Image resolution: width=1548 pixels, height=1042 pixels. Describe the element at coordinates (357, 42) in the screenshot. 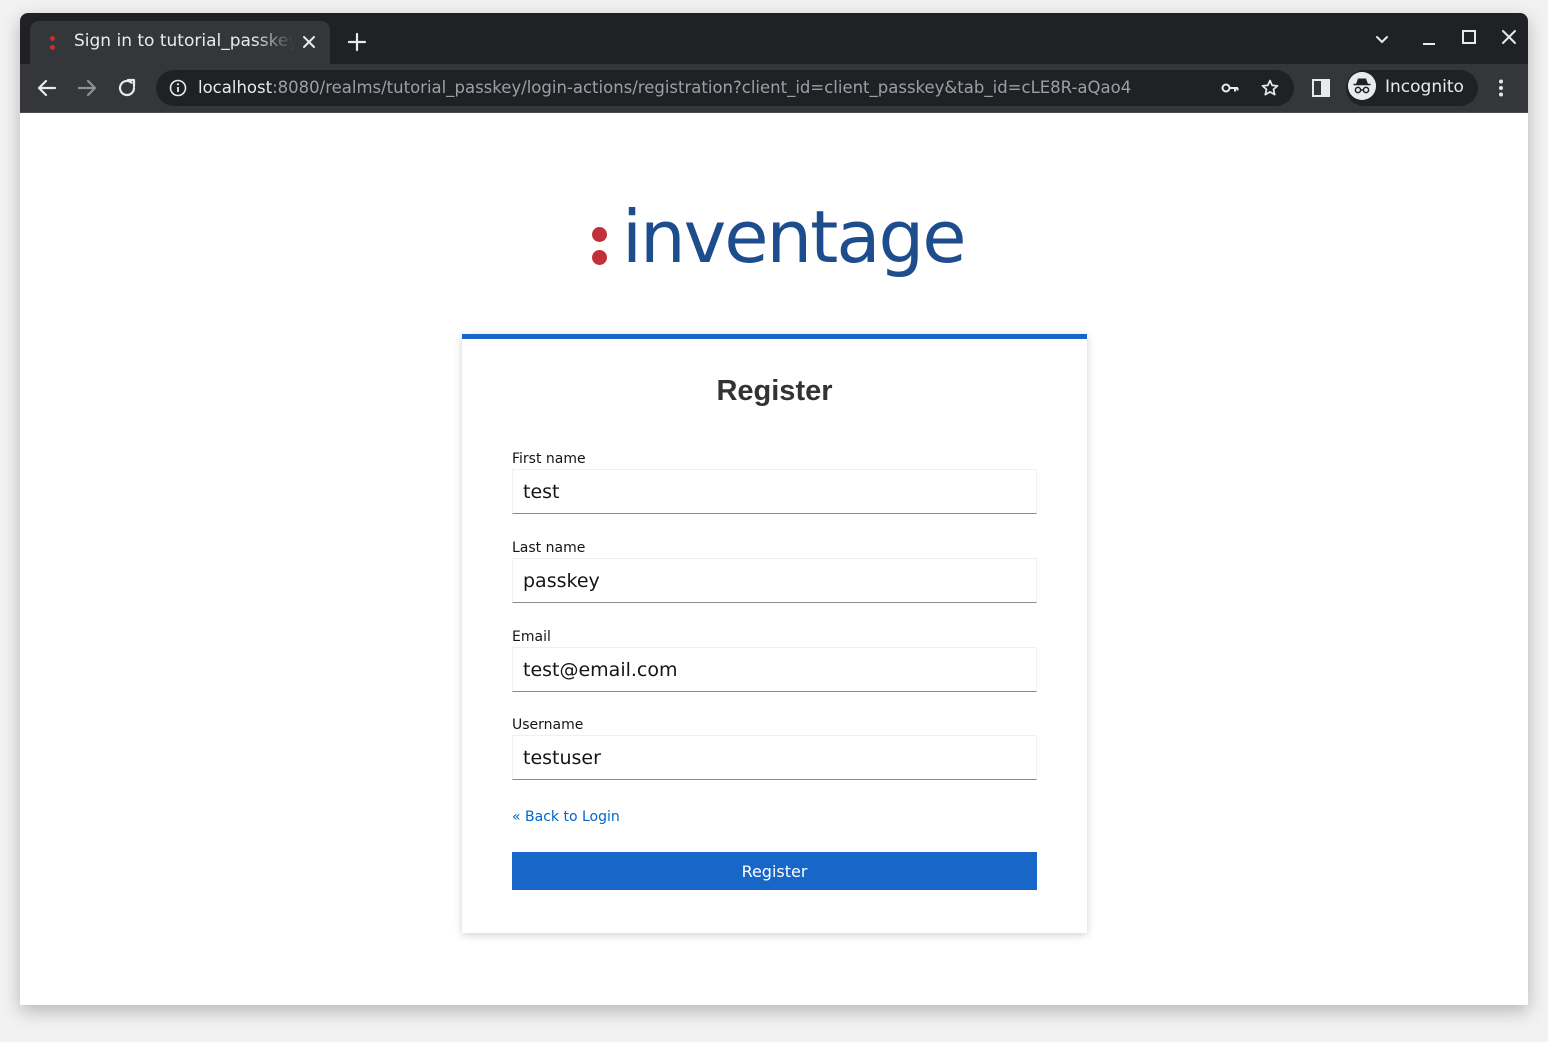

I see `new-tab-icon` at that location.